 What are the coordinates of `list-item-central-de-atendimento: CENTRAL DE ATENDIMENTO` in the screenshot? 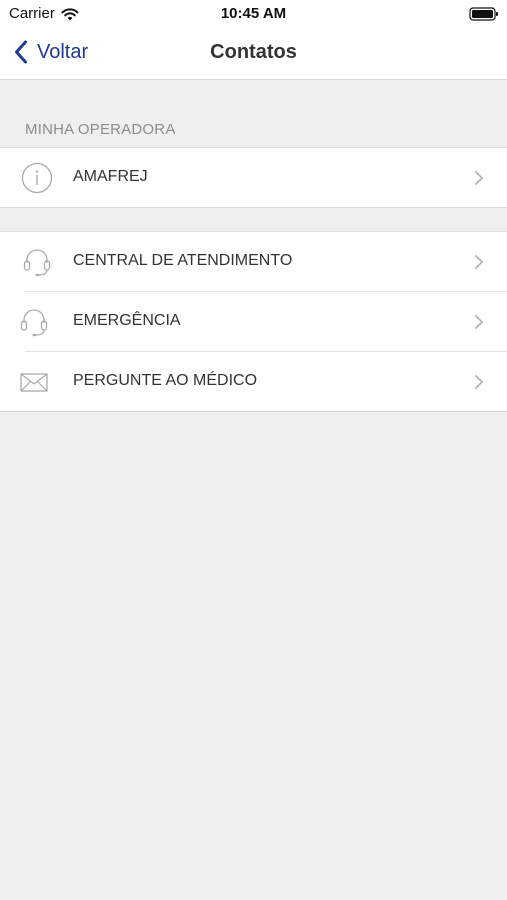 It's located at (253, 261).